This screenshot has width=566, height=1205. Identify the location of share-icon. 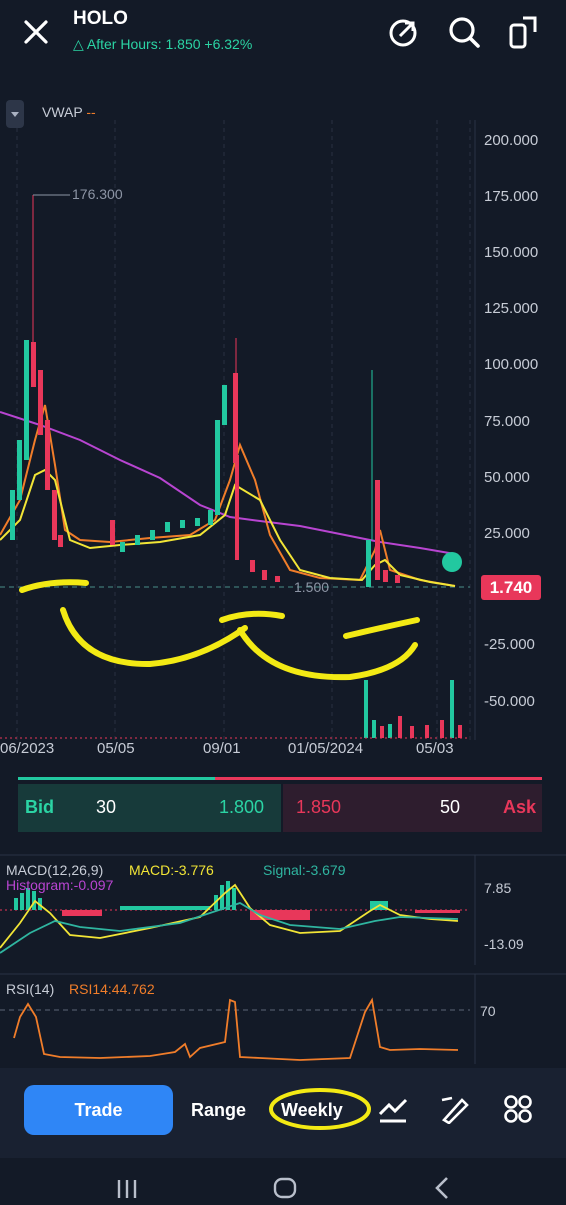
(403, 33).